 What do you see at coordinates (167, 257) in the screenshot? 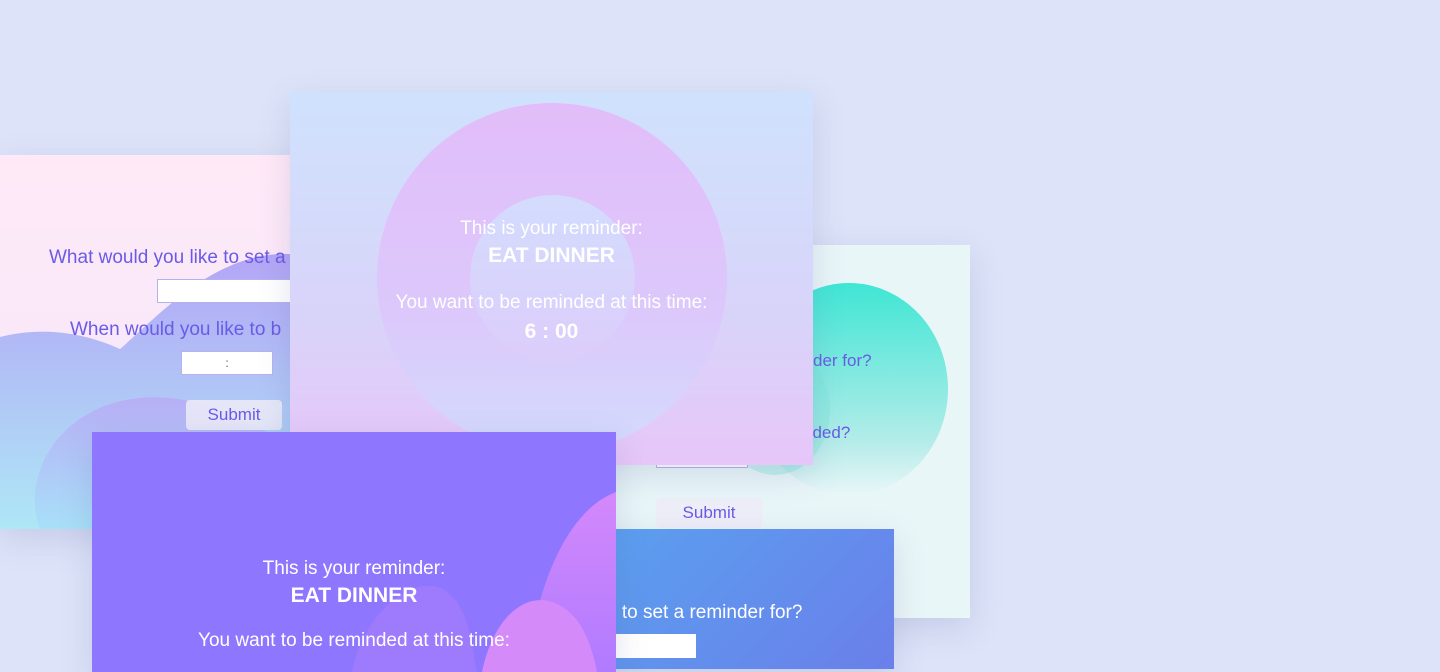
I see `question-what-label: What would you like to set a` at bounding box center [167, 257].